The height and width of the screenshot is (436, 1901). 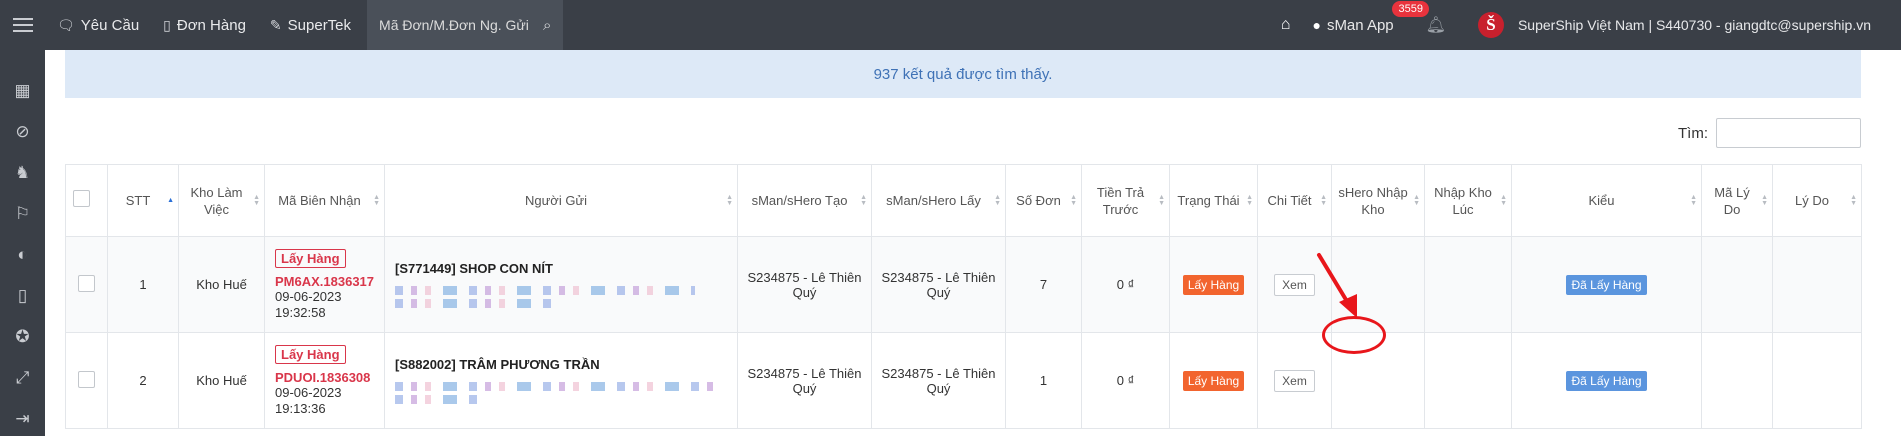 What do you see at coordinates (561, 200) in the screenshot?
I see `column-header-nguoi-gui: Người Gửi ▲ ▼` at bounding box center [561, 200].